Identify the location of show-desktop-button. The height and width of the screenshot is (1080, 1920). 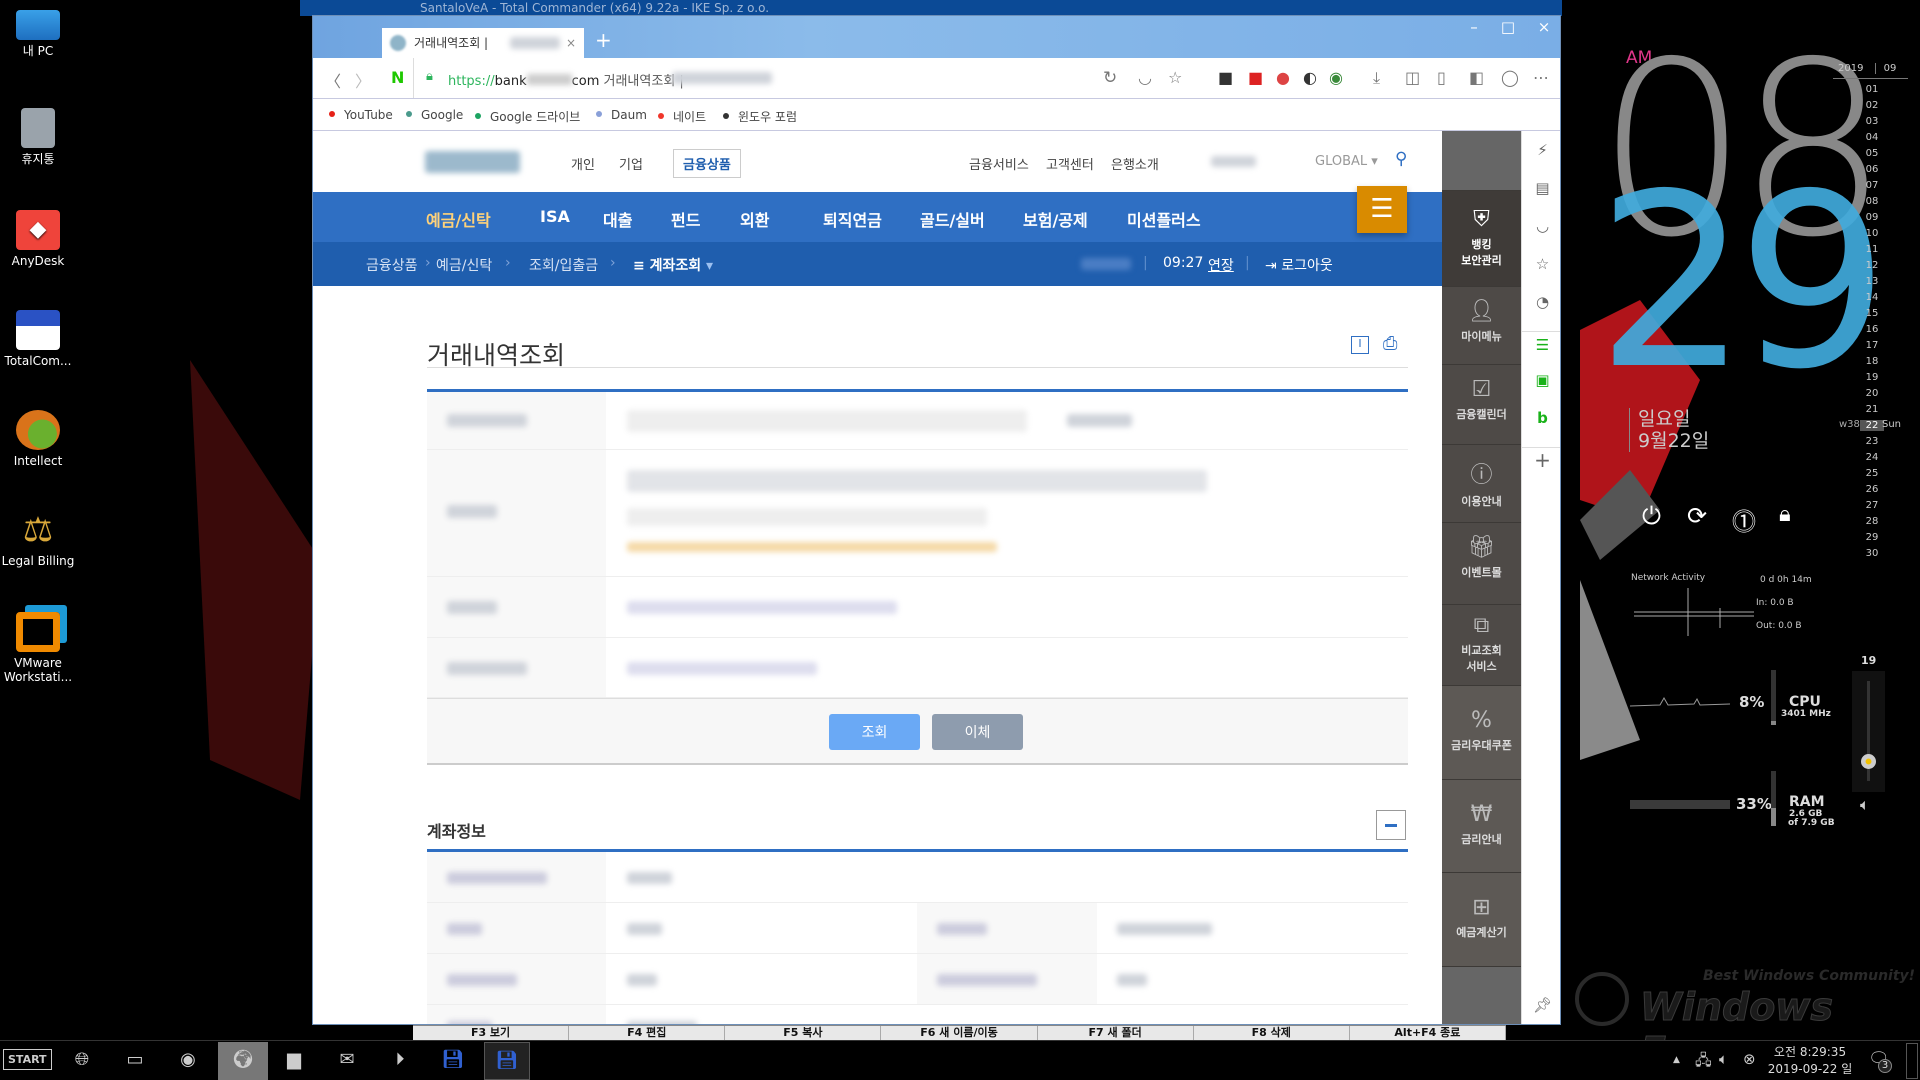
(1912, 1061).